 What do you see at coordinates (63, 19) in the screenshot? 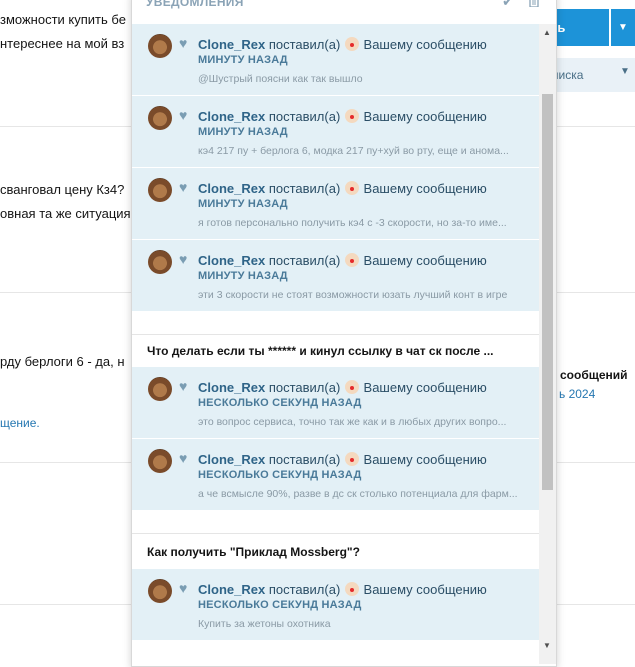
I see `post-text-line: зможности купить бе` at bounding box center [63, 19].